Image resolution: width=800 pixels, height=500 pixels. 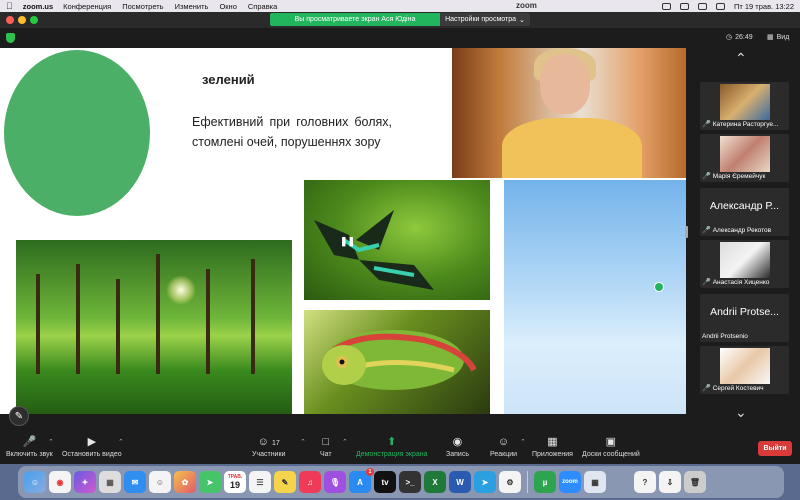 I want to click on maps-icon: ➤, so click(x=210, y=482).